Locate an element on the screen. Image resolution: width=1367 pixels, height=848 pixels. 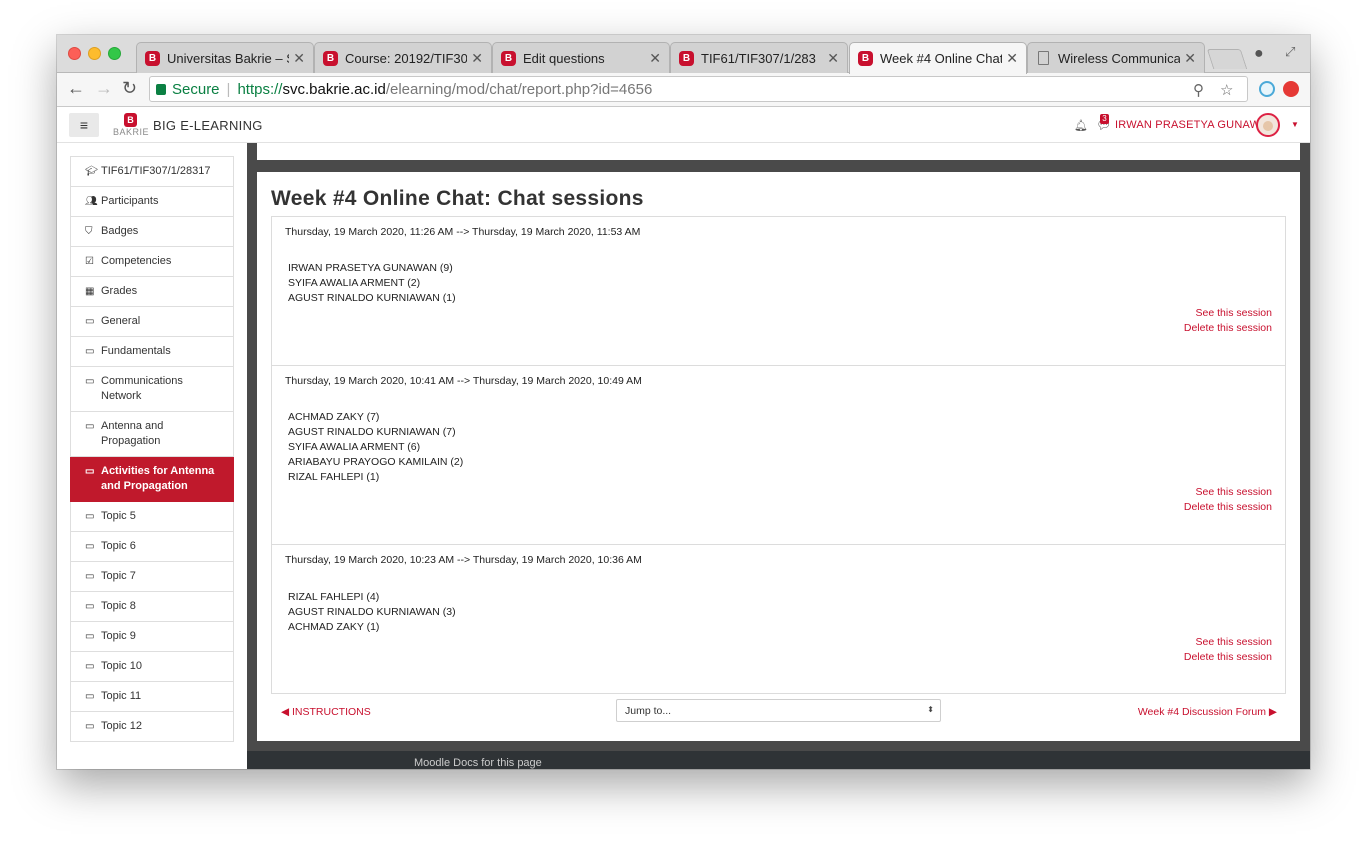
browser-tab-6: Wireless Communicat ✕ is located at coordinates (1116, 57).